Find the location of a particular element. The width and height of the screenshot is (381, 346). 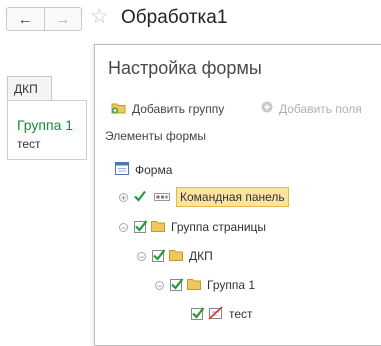

elements-section-label: Элементы формы is located at coordinates (156, 136).